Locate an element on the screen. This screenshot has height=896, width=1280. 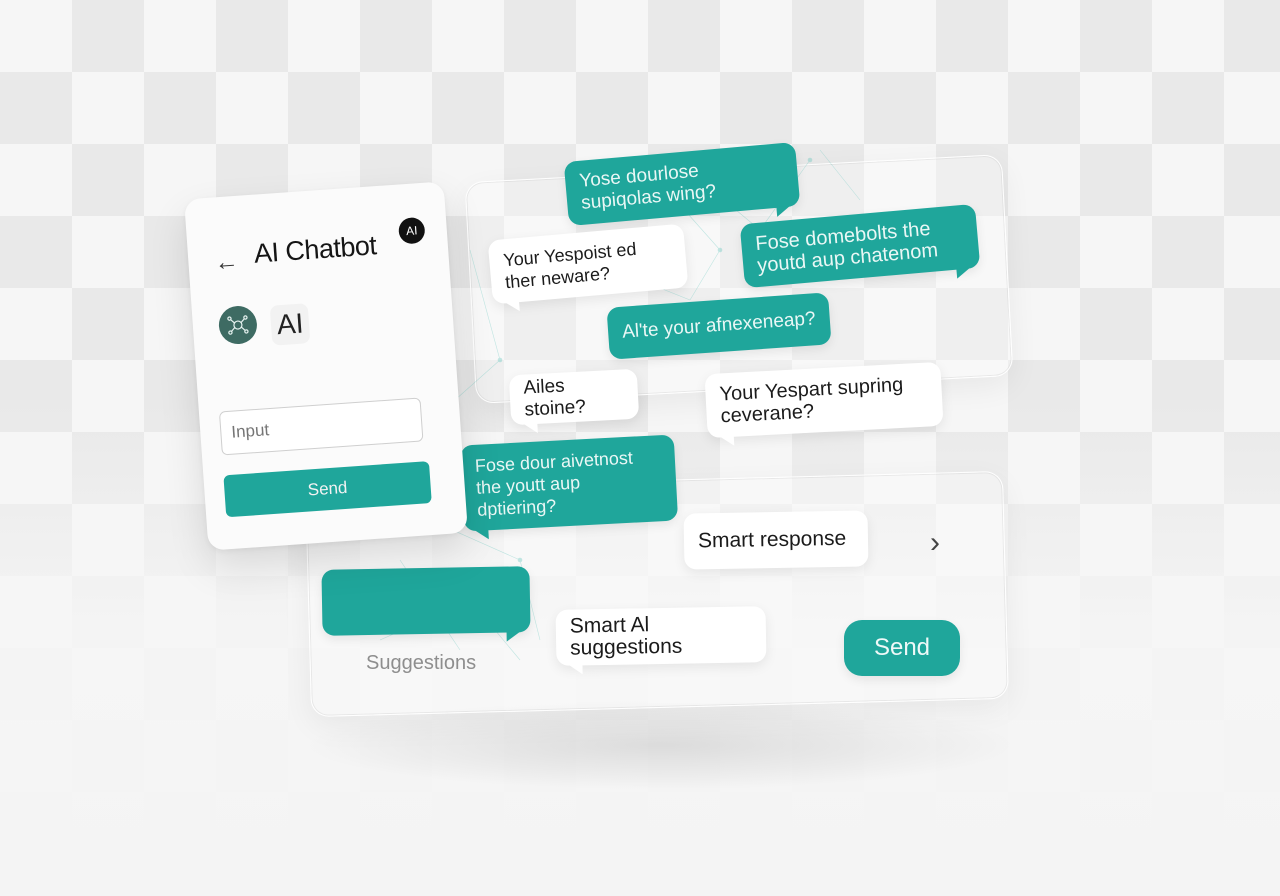
chat-bubble: Smart response is located at coordinates (776, 540).